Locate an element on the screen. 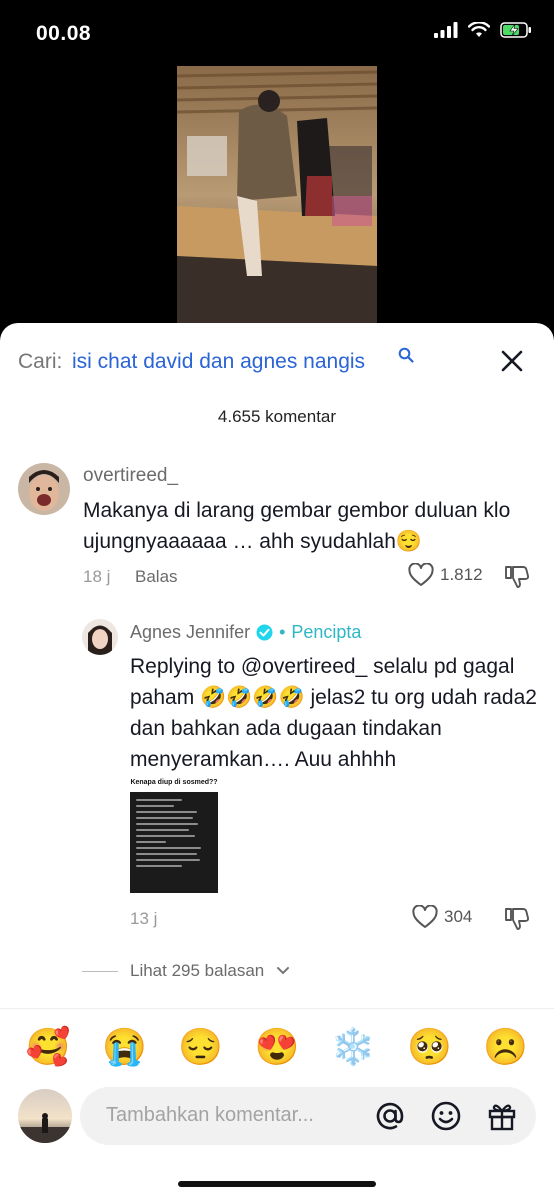 This screenshot has height=1200, width=554. wifi-icon is located at coordinates (479, 29).